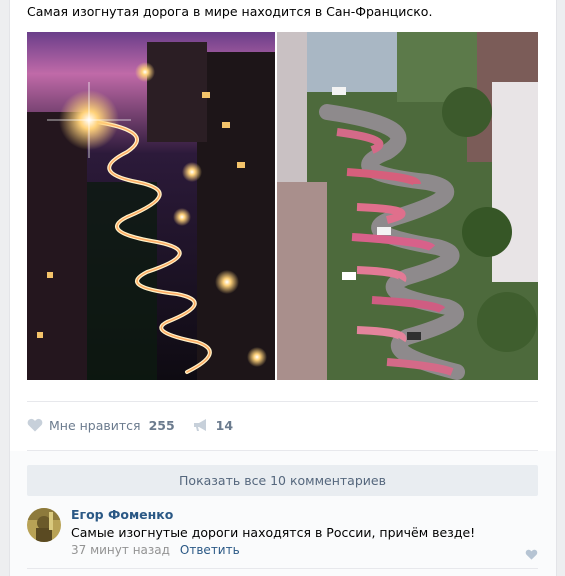 This screenshot has height=576, width=565. Describe the element at coordinates (210, 550) in the screenshot. I see `reply-link: Ответить` at that location.